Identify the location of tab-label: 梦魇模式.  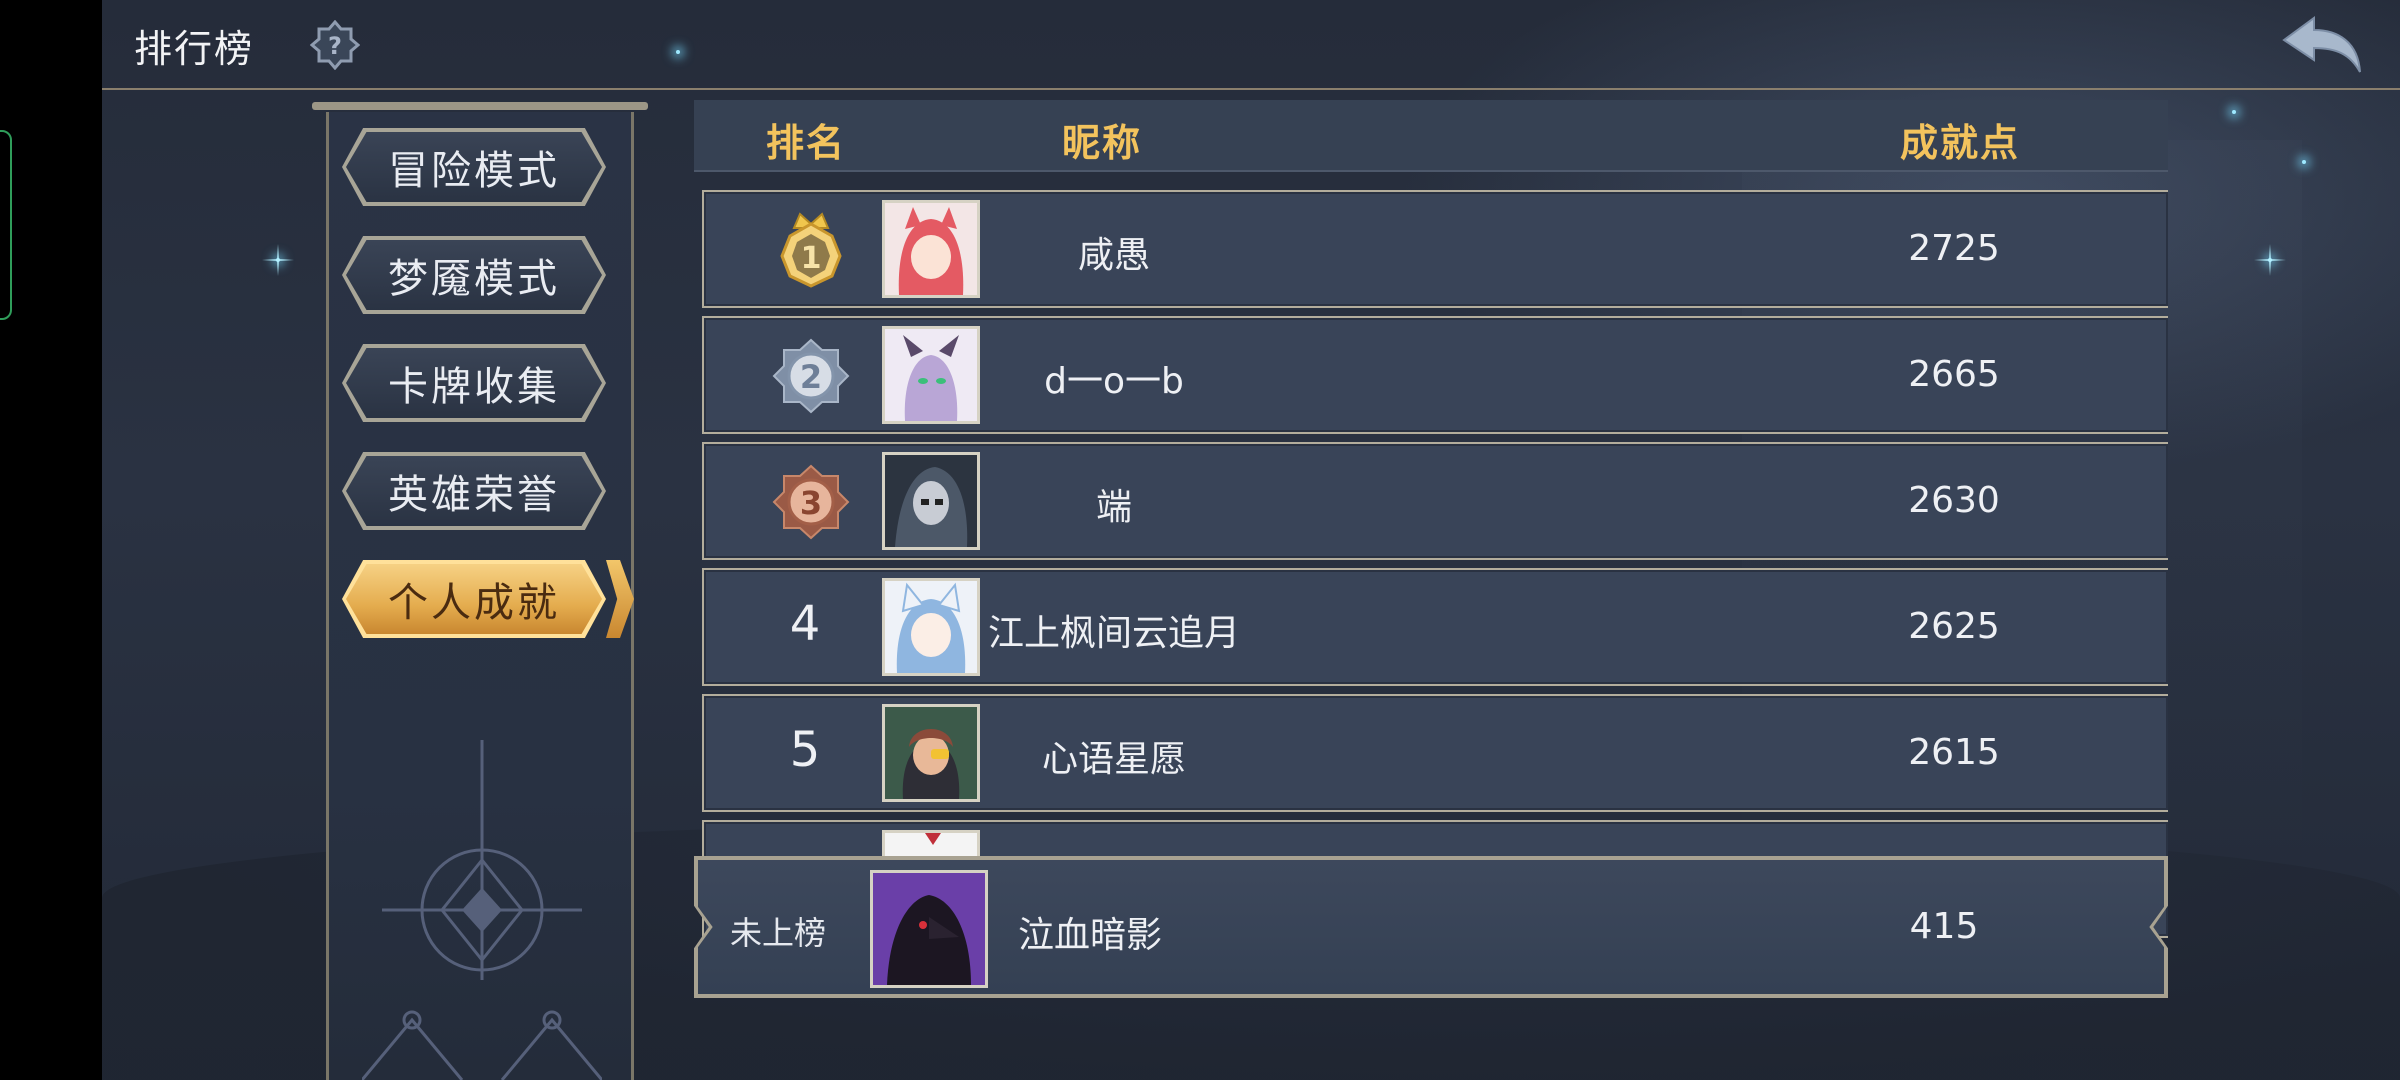
(474, 279).